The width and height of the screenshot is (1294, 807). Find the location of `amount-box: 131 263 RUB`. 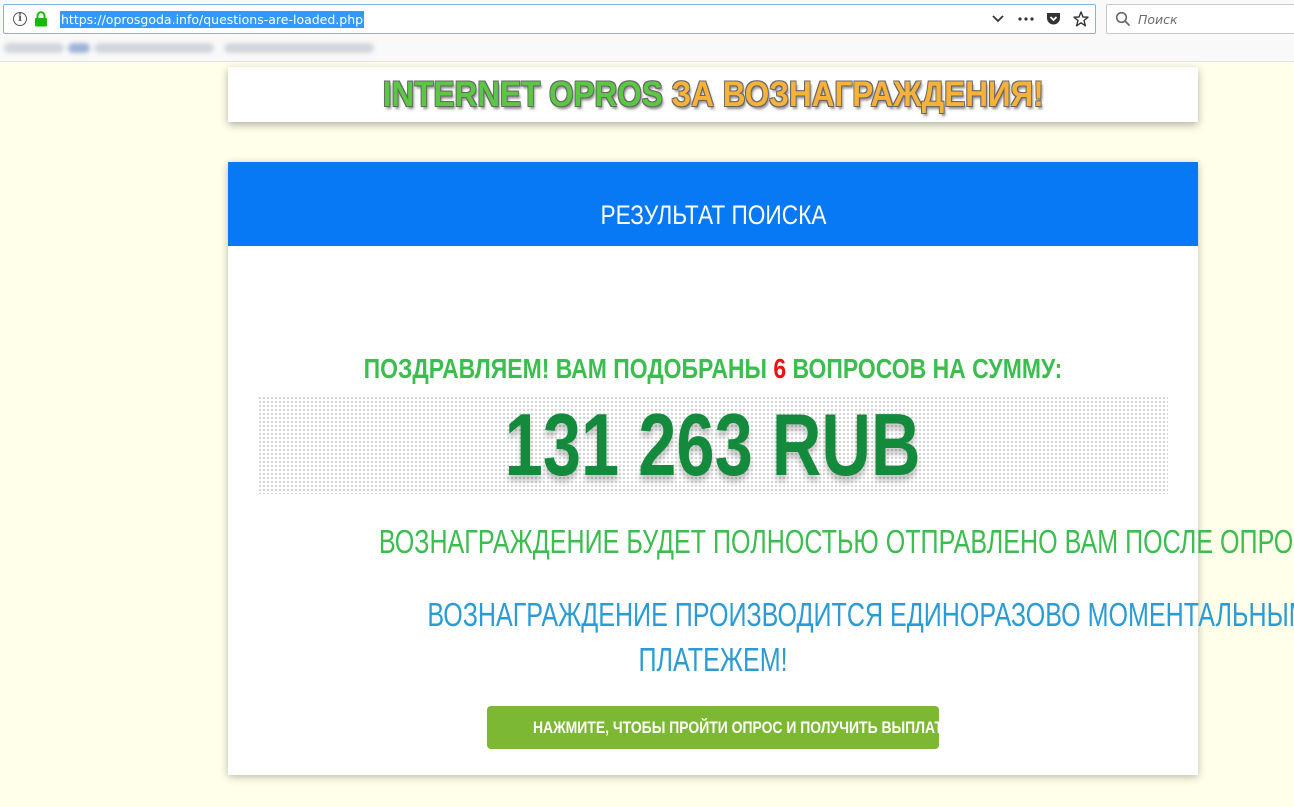

amount-box: 131 263 RUB is located at coordinates (713, 445).